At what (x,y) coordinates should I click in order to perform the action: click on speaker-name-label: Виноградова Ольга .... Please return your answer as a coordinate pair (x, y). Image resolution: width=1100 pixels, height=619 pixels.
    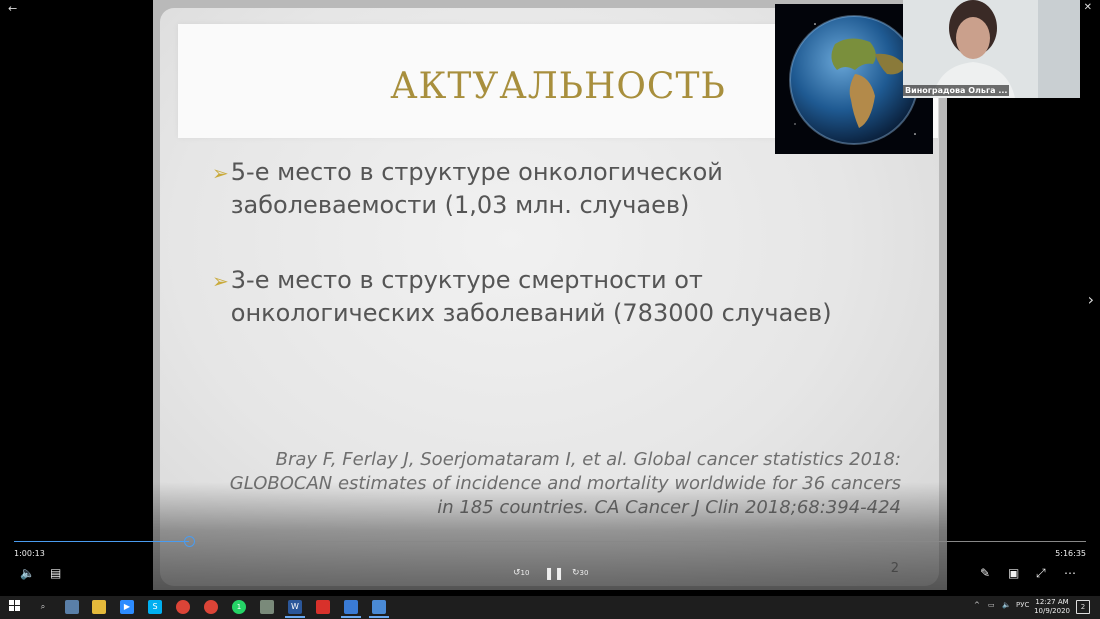
    Looking at the image, I should click on (956, 90).